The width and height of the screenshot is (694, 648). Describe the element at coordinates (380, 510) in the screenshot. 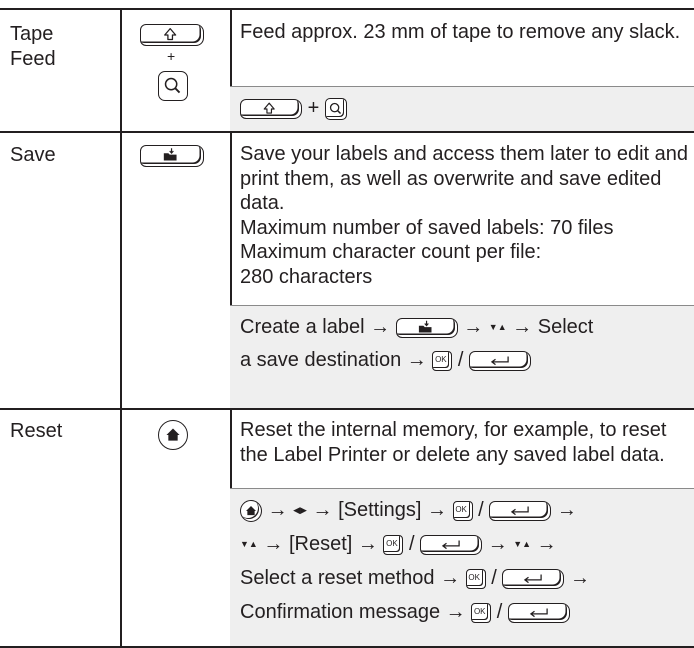

I see `sequence-text: [Settings]` at that location.